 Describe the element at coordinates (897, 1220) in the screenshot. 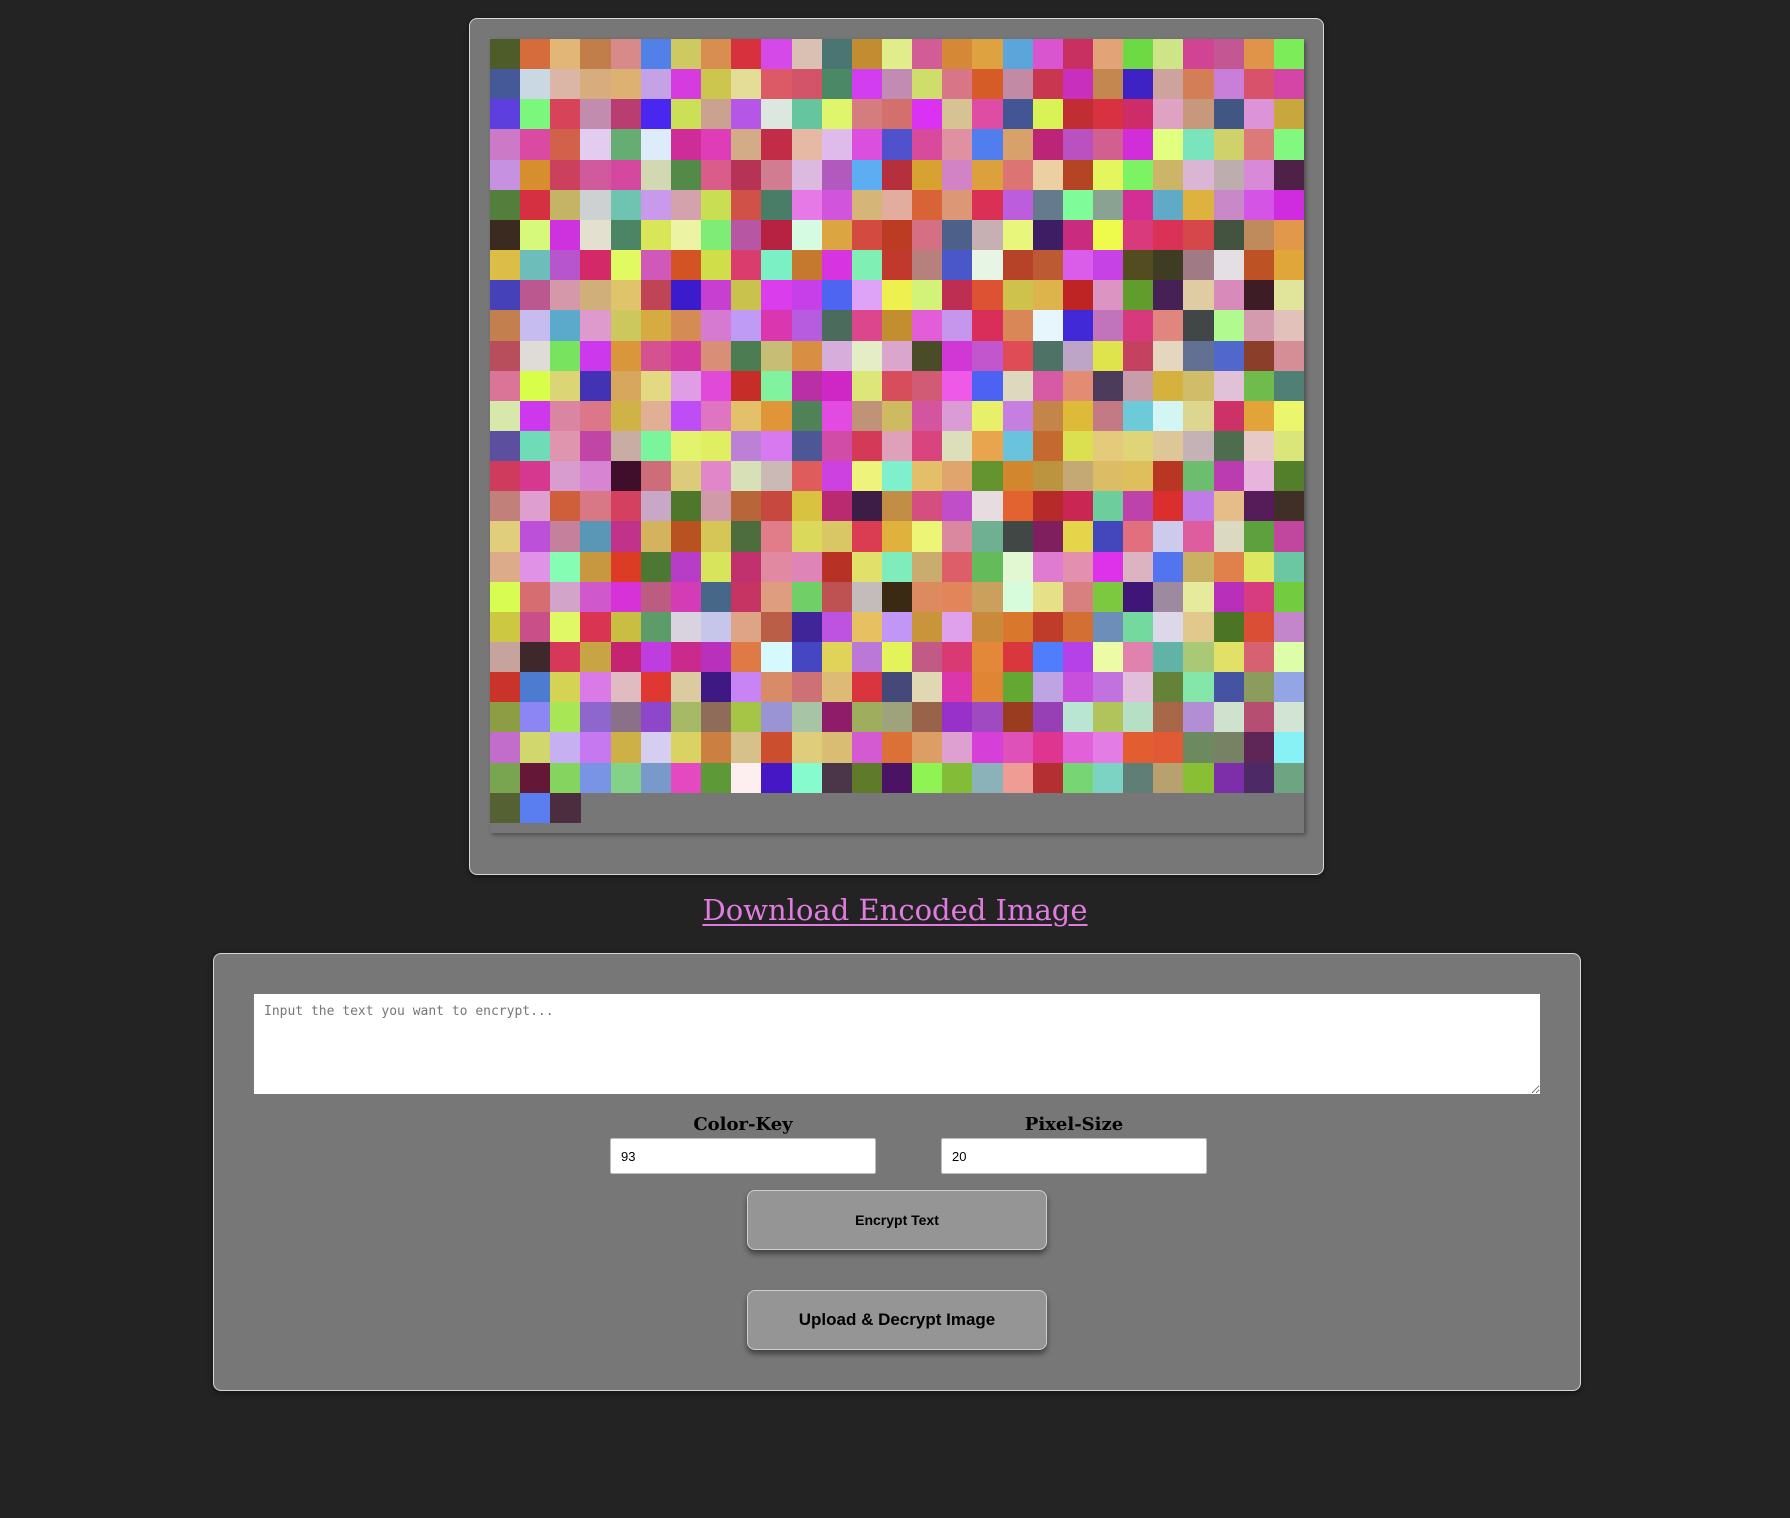

I see `encrypt-text-button: Encrypt Text` at that location.